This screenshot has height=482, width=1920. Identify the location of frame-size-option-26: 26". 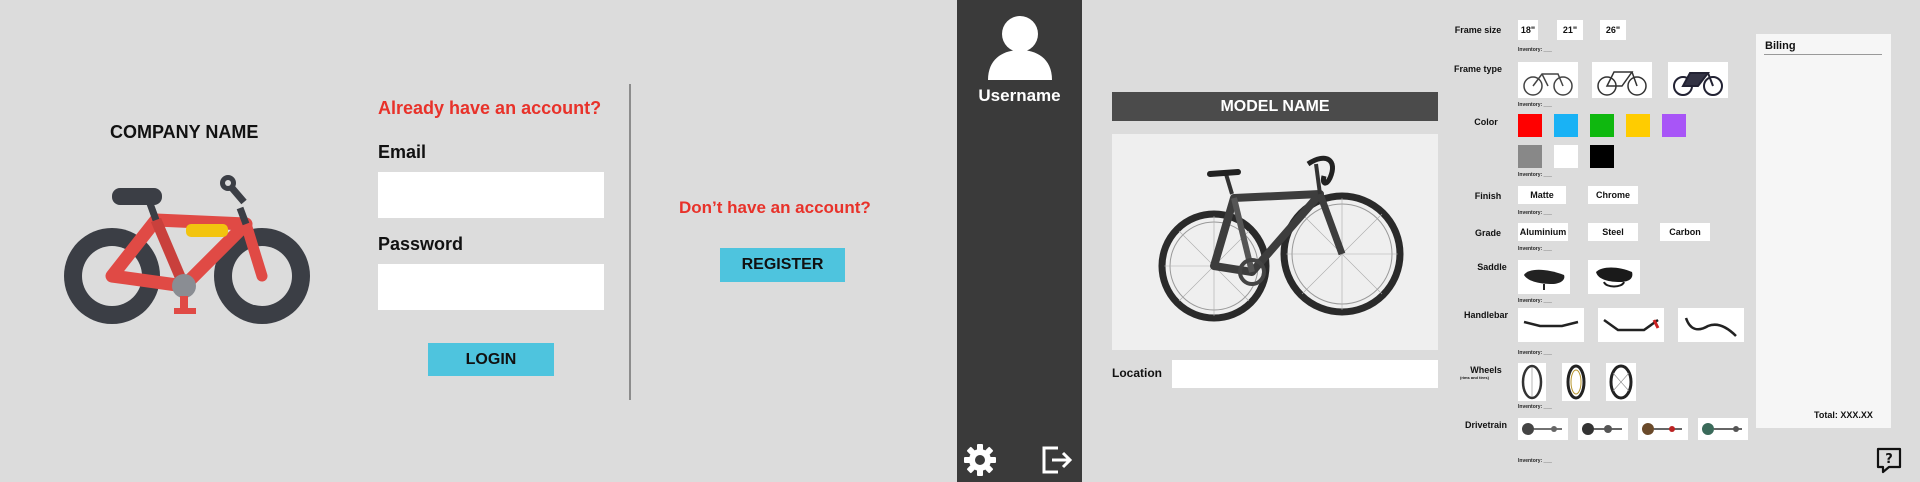
(1613, 30).